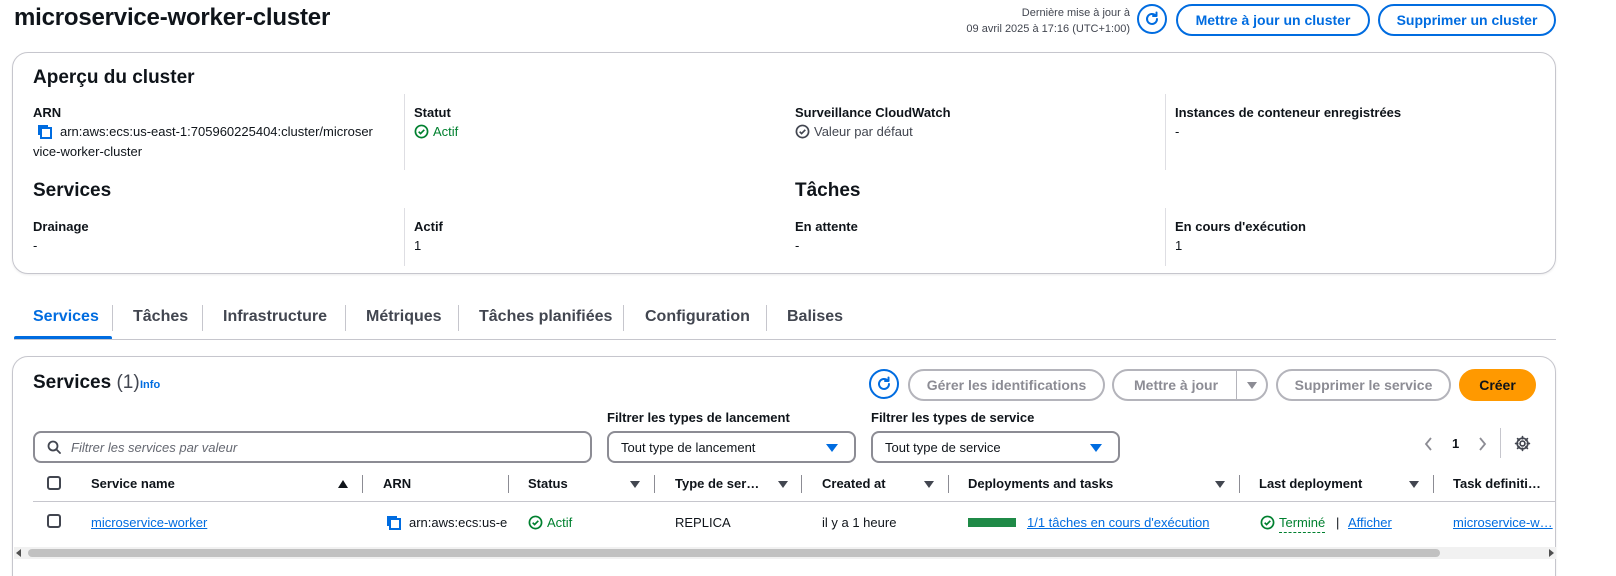 The image size is (1616, 576). Describe the element at coordinates (275, 320) in the screenshot. I see `tab-infrastructure: Infrastructure` at that location.